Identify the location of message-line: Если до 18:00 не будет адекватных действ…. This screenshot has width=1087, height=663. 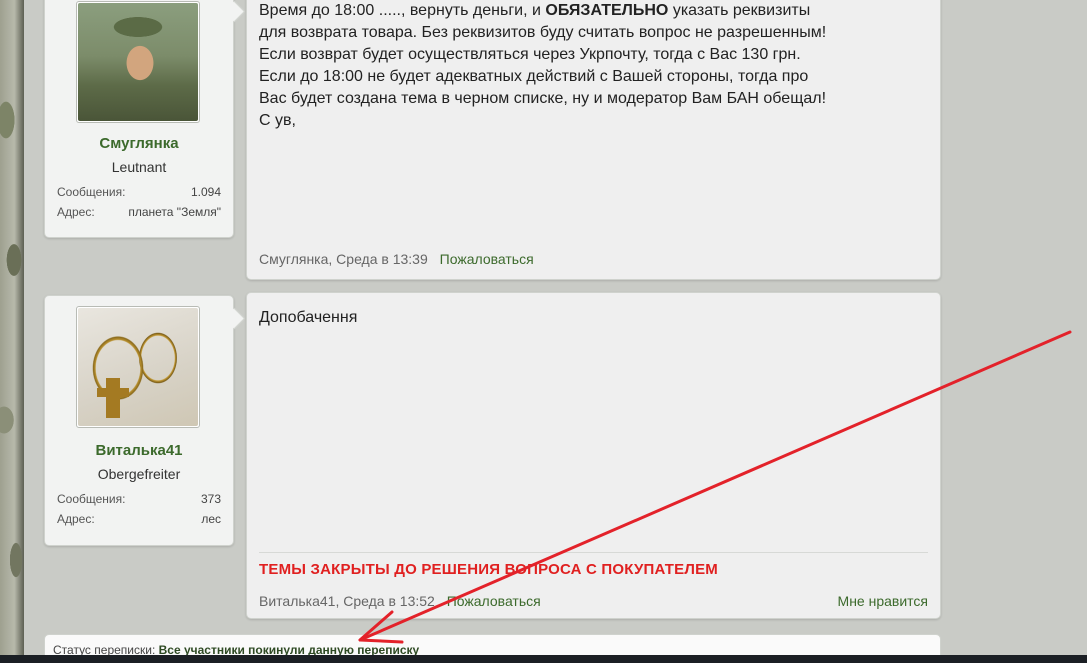
(534, 76).